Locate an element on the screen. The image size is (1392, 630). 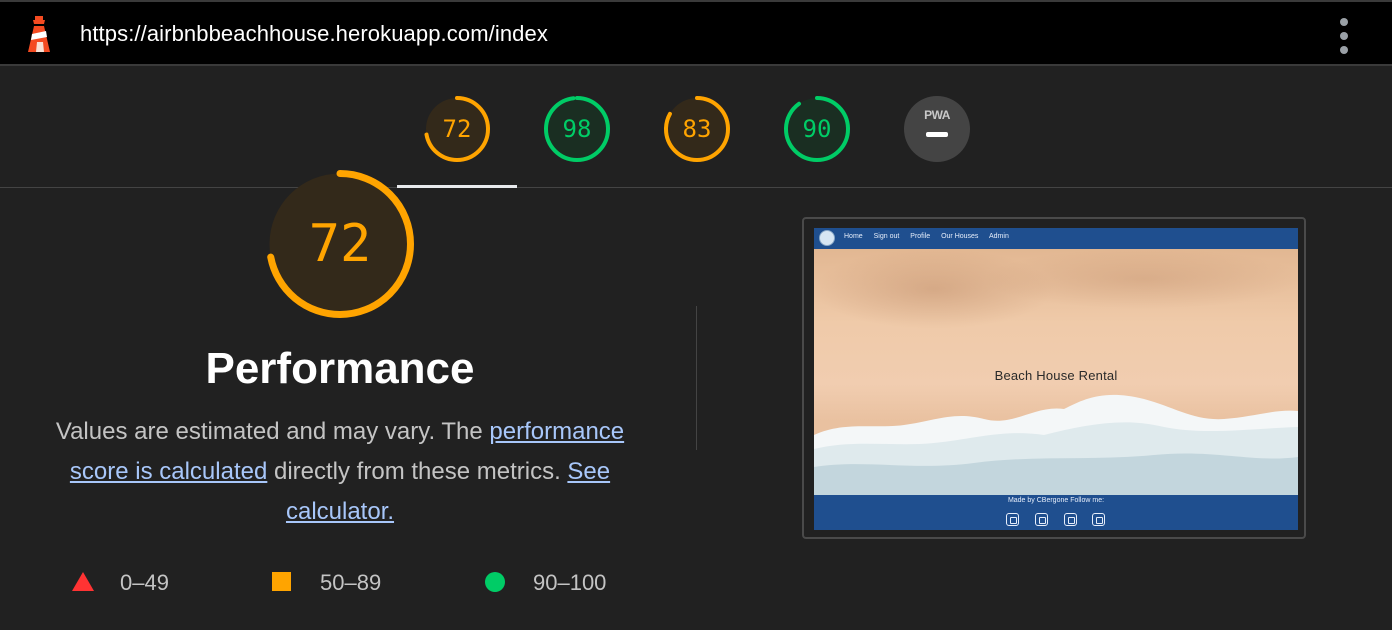
gauge-score: 72 is located at coordinates (457, 129).